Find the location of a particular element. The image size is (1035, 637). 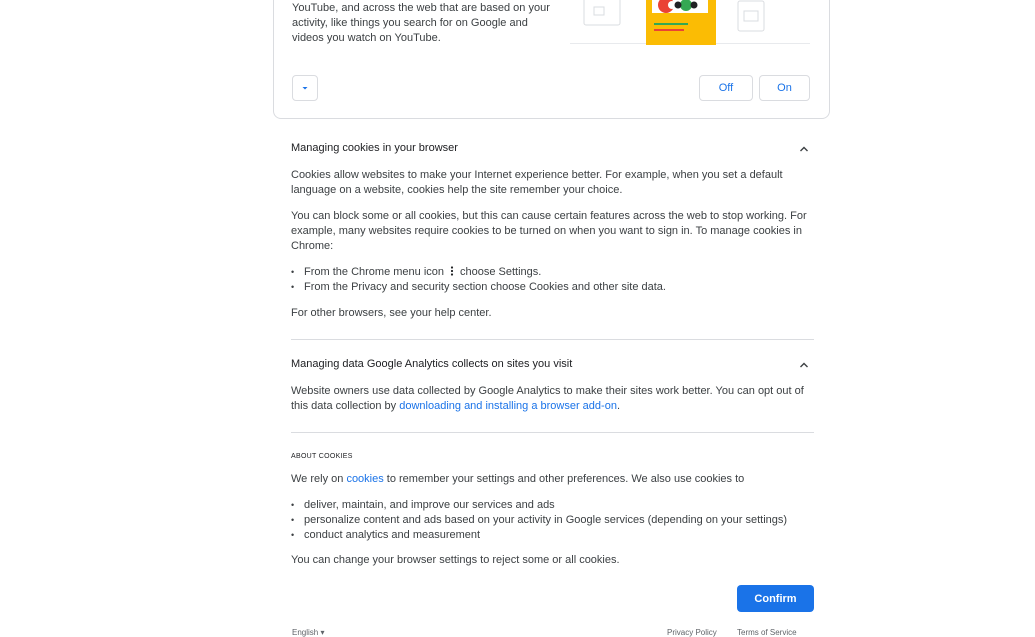

caret-down-icon is located at coordinates (305, 88).